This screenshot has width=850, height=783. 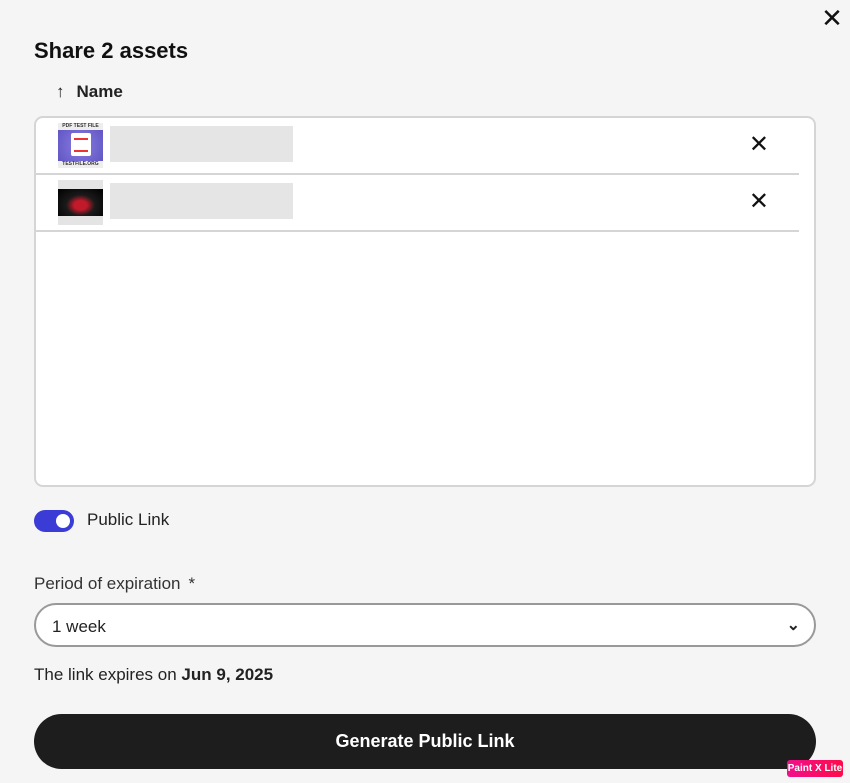 I want to click on expiration-select: 1 week ⌄, so click(x=425, y=625).